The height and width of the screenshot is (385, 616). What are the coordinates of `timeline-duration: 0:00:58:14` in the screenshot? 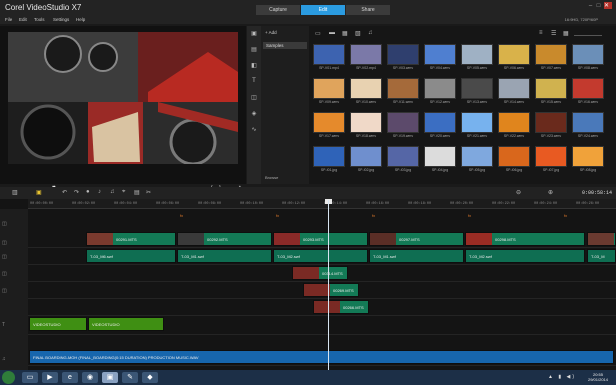 It's located at (597, 193).